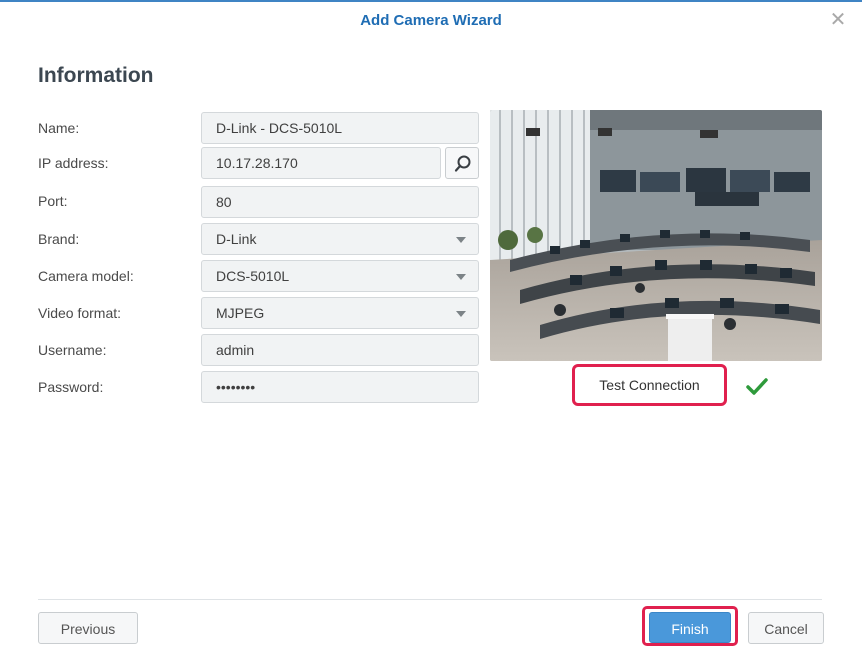  Describe the element at coordinates (86, 276) in the screenshot. I see `camera-model-label: Camera model:` at that location.